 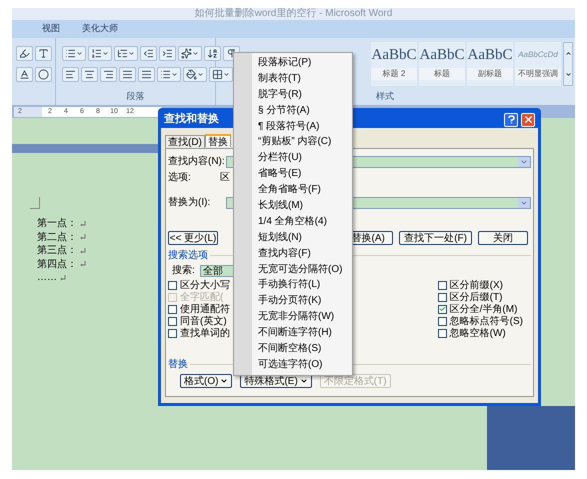 I want to click on group-label: 样式, so click(x=385, y=96).